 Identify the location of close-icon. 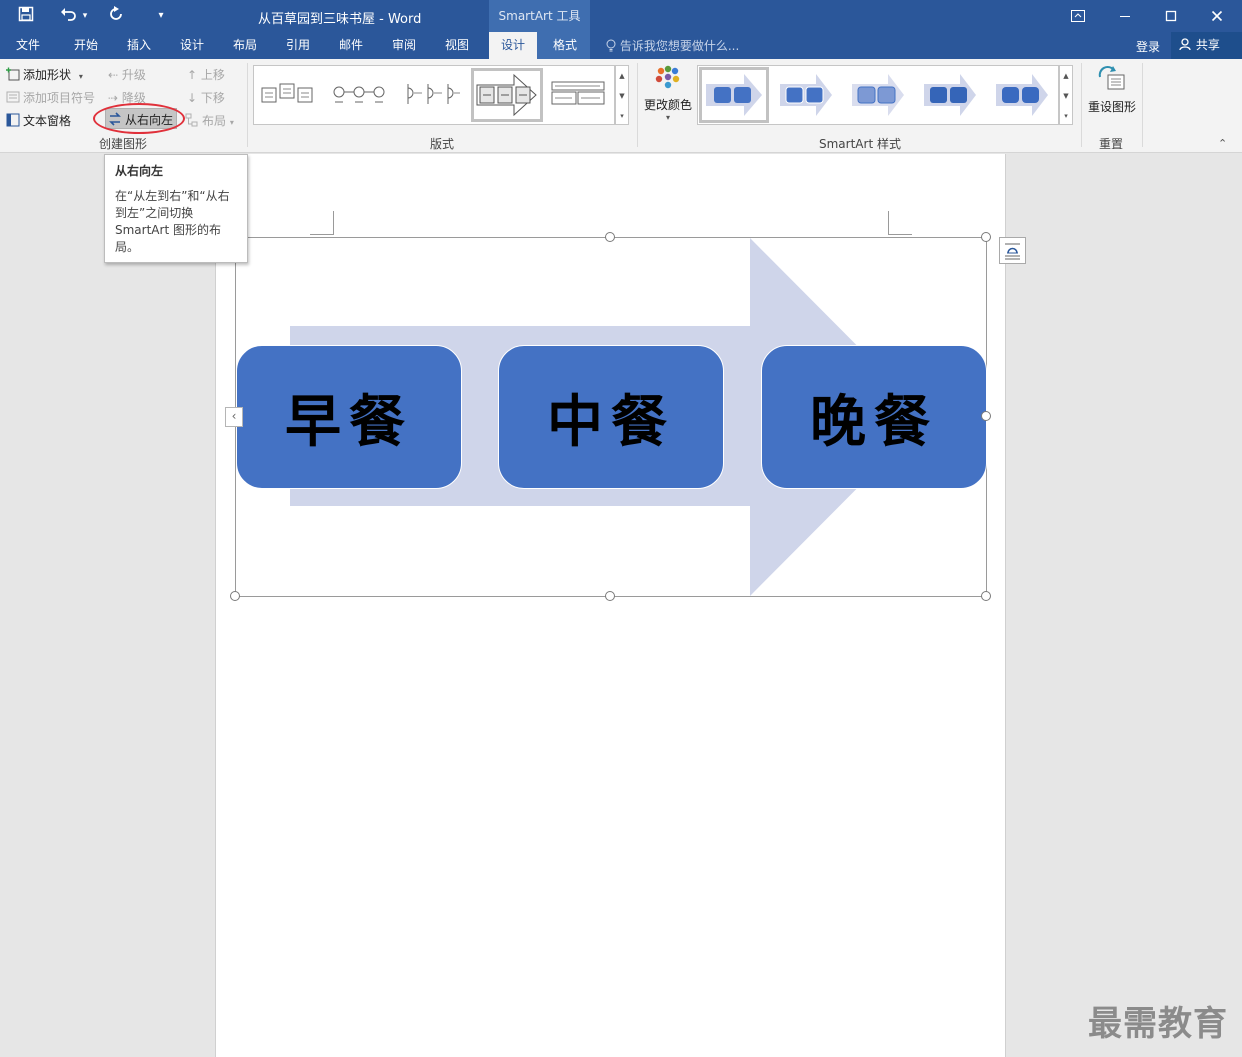
(1217, 16).